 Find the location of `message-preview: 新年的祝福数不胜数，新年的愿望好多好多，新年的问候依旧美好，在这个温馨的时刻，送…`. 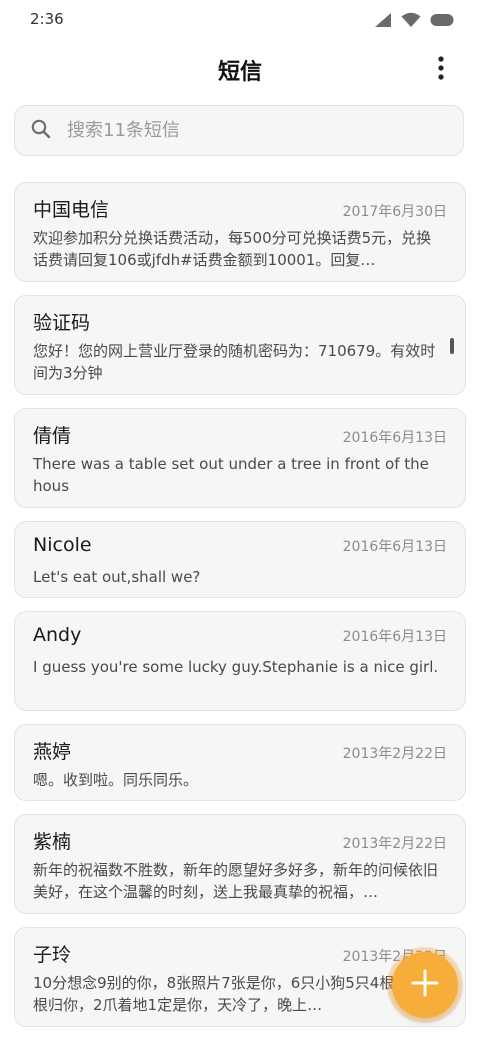

message-preview: 新年的祝福数不胜数，新年的愿望好多好多，新年的问候依旧美好，在这个温馨的时刻，送… is located at coordinates (236, 881).